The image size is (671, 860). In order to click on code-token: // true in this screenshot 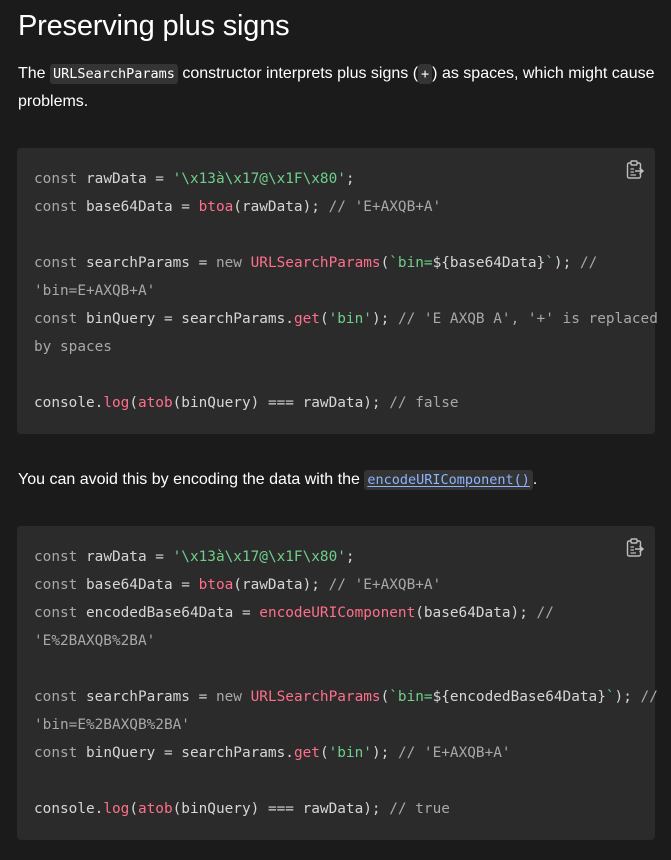, I will do `click(419, 809)`.